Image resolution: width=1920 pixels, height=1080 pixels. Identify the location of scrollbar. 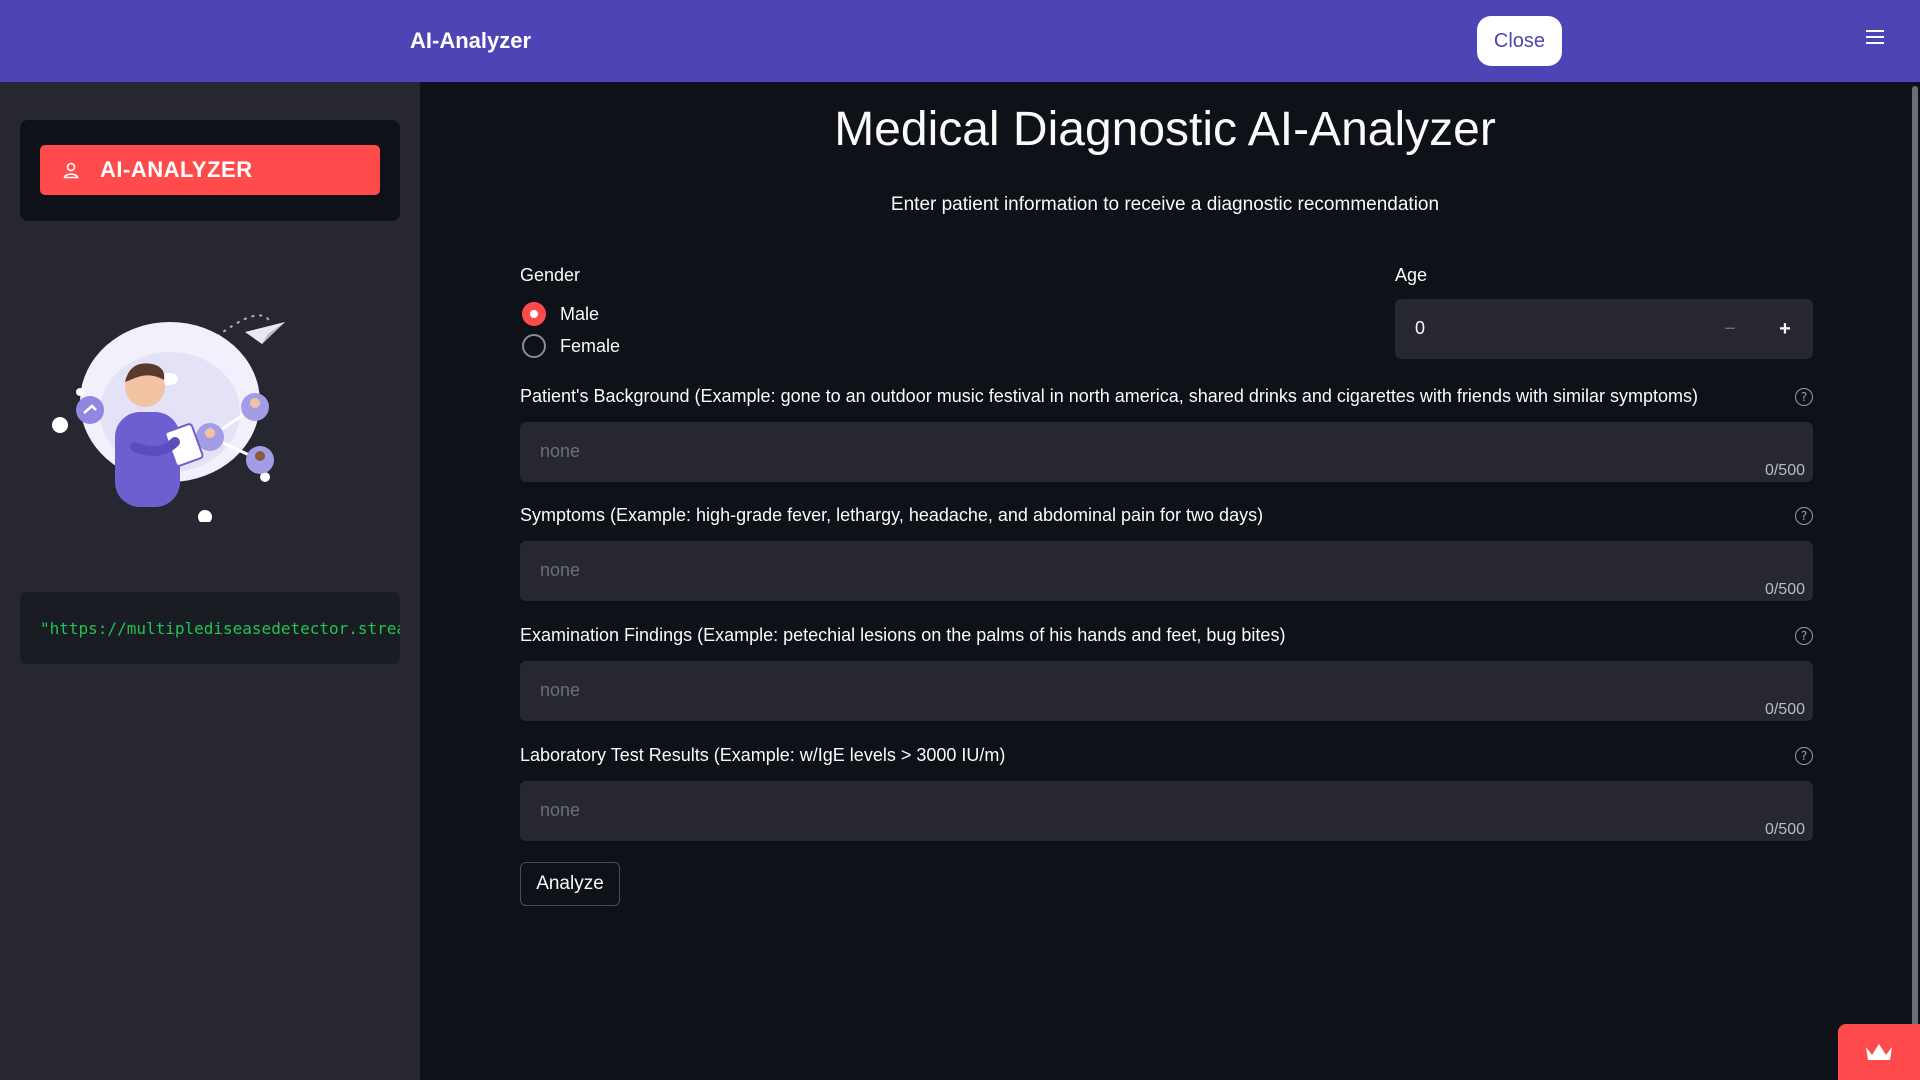
(1915, 583).